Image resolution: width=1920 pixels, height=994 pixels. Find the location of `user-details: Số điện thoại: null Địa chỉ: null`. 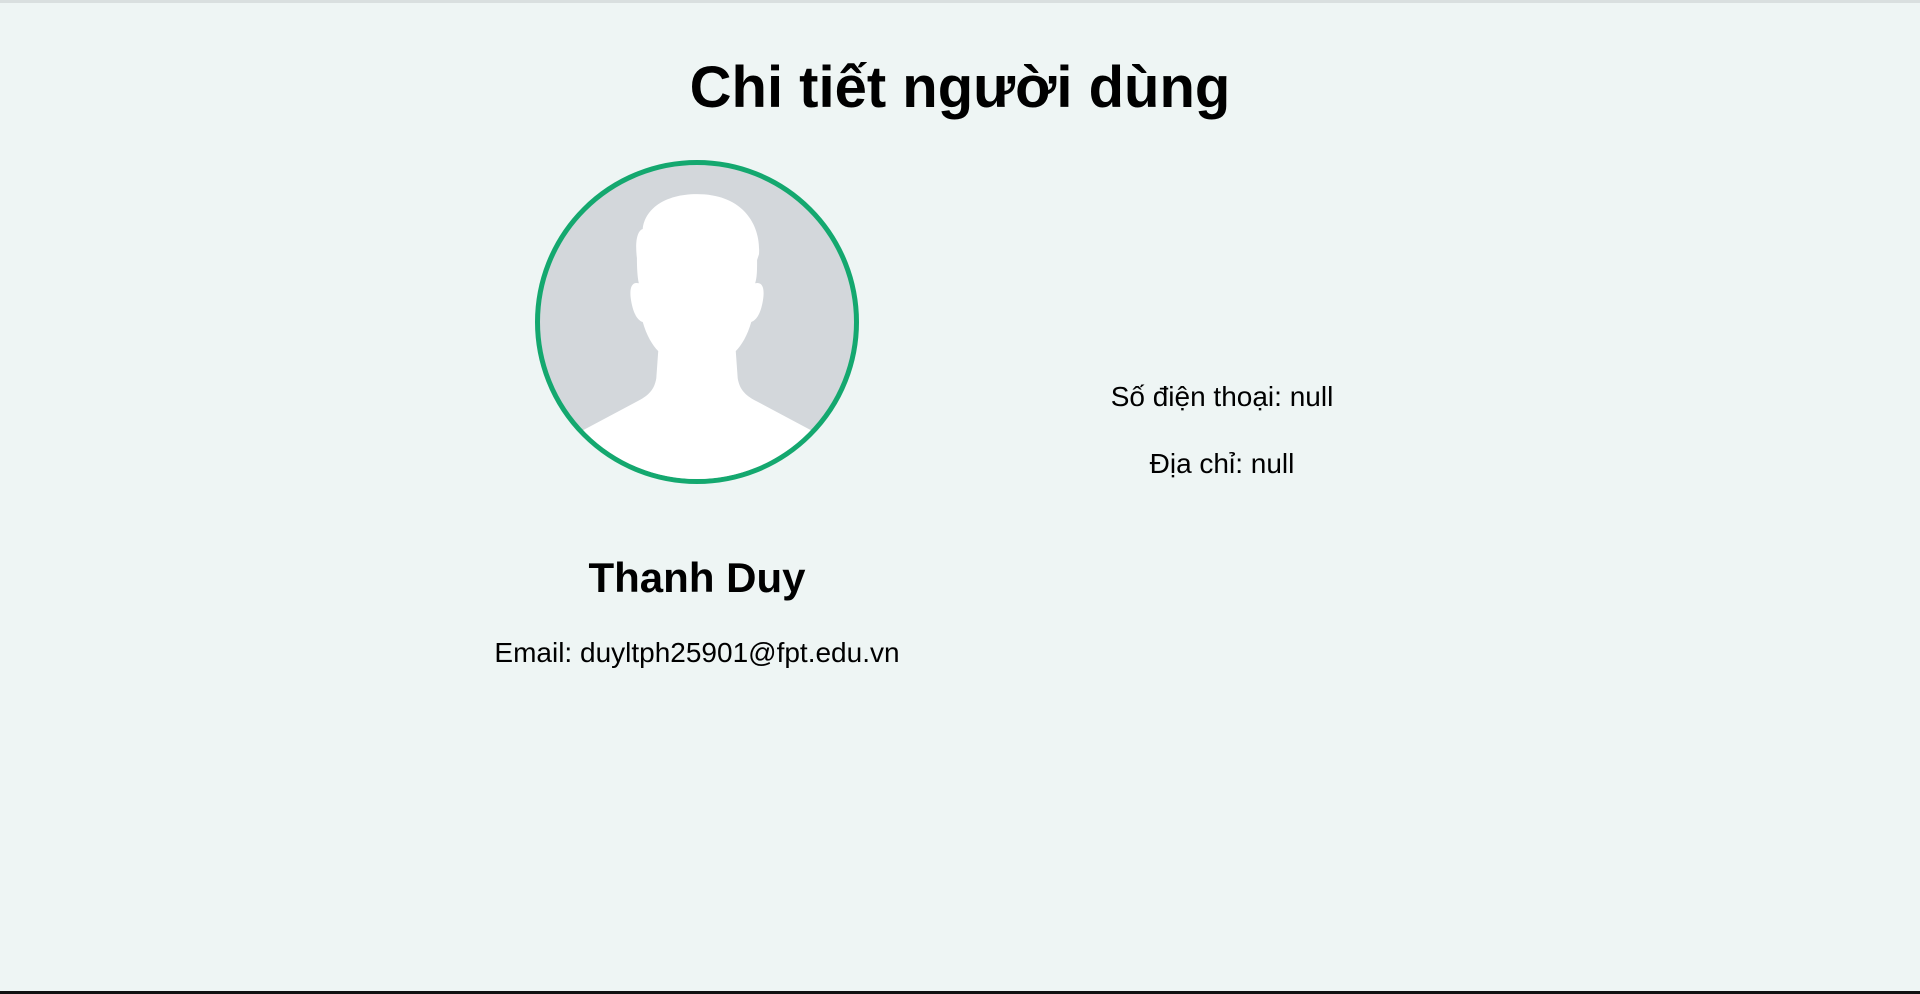

user-details: Số điện thoại: null Địa chỉ: null is located at coordinates (1222, 447).